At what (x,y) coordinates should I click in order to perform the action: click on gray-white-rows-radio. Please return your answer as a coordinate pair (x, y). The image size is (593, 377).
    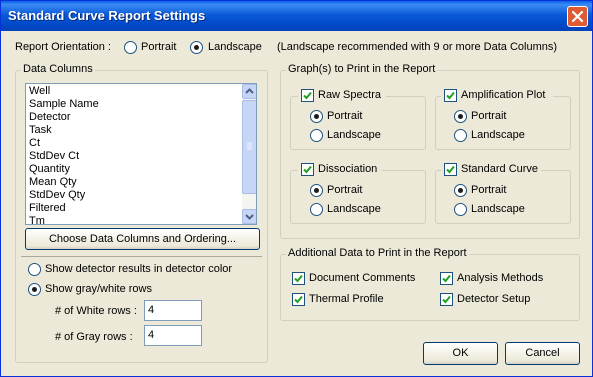
    Looking at the image, I should click on (34, 289).